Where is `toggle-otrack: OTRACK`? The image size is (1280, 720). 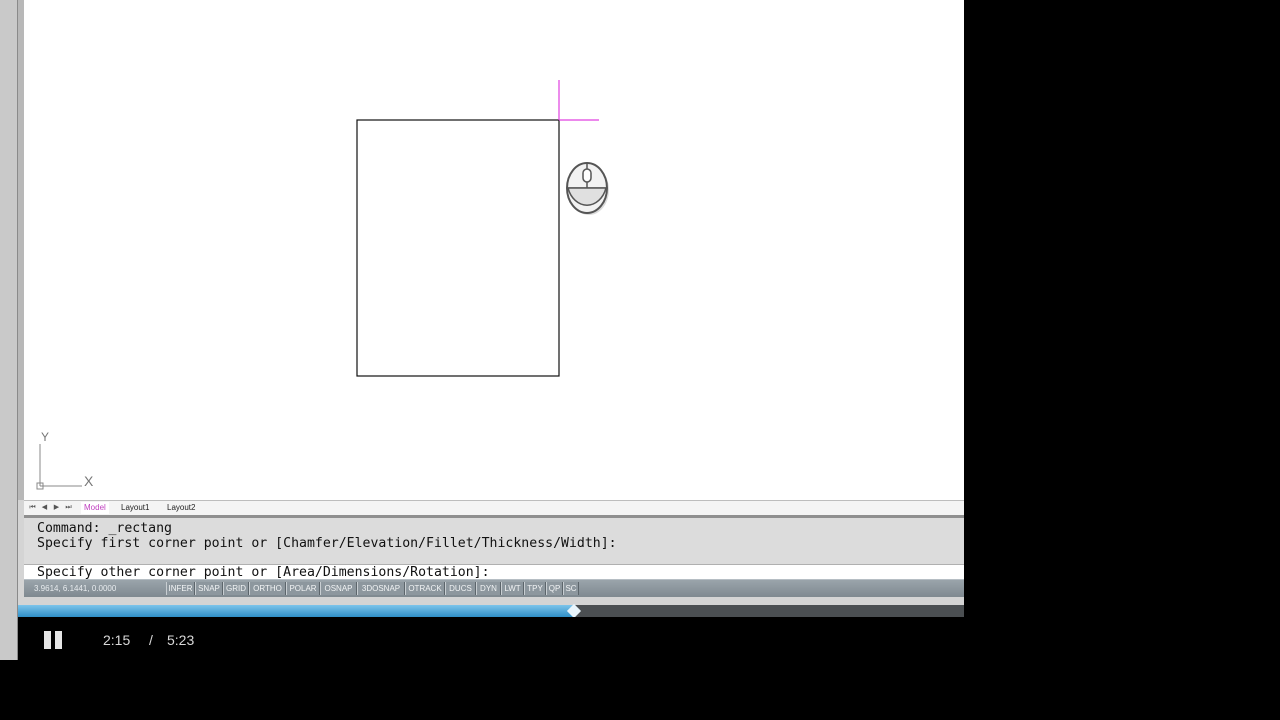
toggle-otrack: OTRACK is located at coordinates (425, 588).